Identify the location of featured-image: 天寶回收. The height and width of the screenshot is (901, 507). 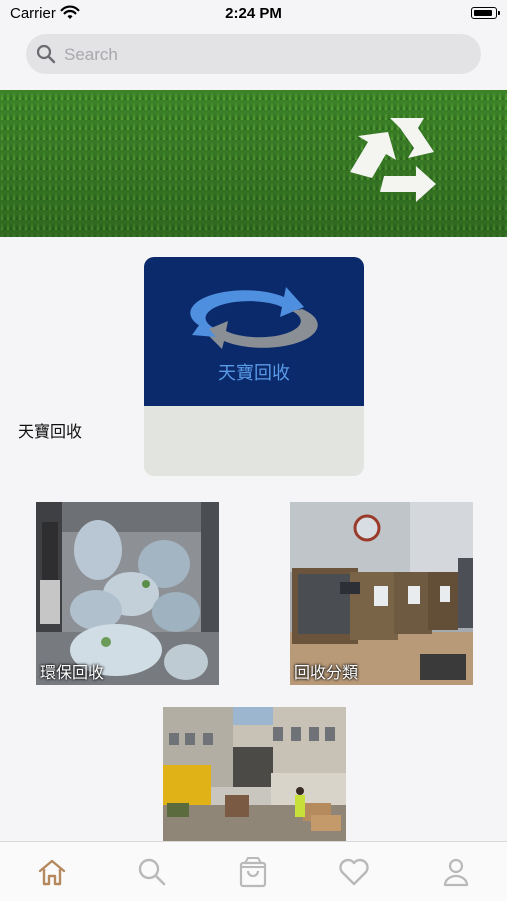
(254, 331).